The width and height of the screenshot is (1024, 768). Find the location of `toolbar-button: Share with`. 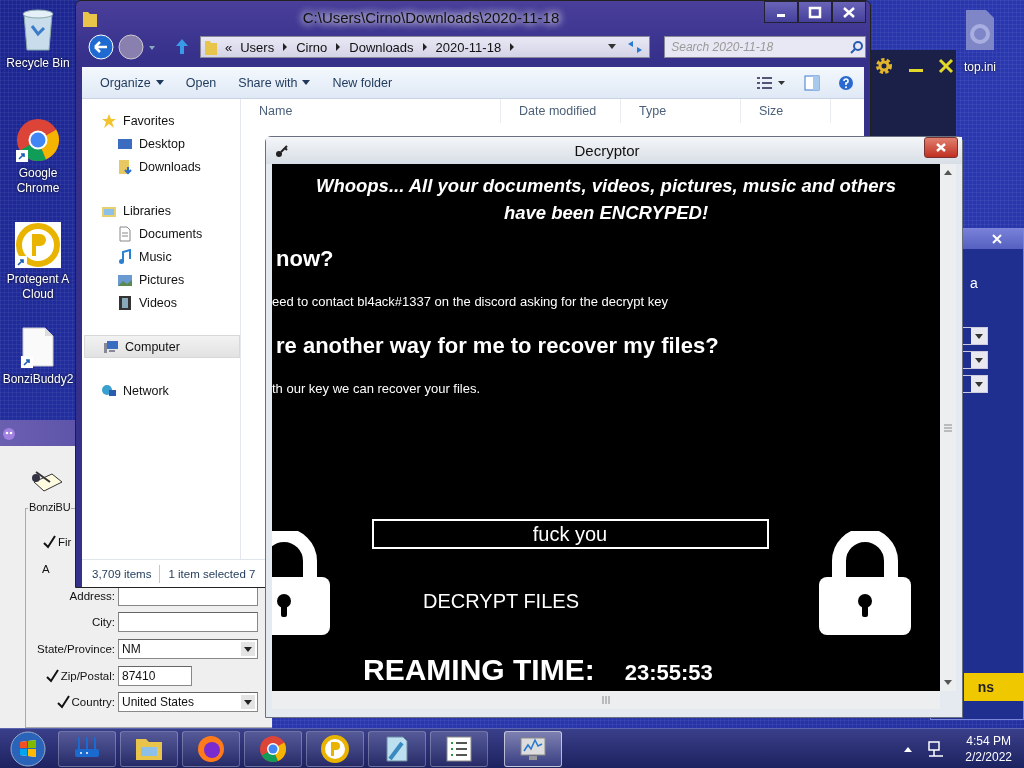

toolbar-button: Share with is located at coordinates (274, 82).